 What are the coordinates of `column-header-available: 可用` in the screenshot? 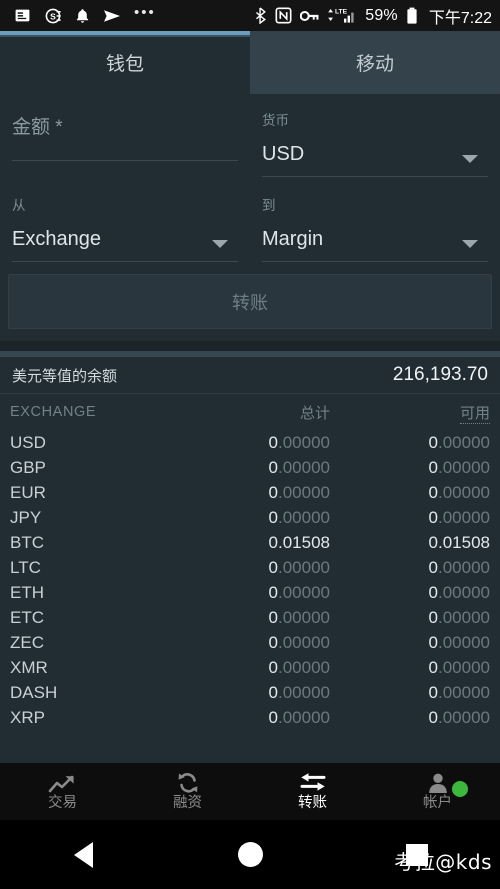 It's located at (410, 413).